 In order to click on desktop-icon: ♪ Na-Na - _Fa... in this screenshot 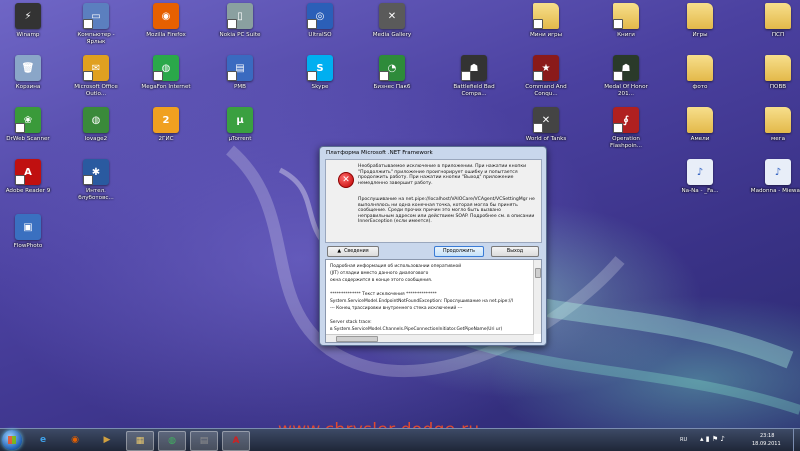, I will do `click(700, 185)`.